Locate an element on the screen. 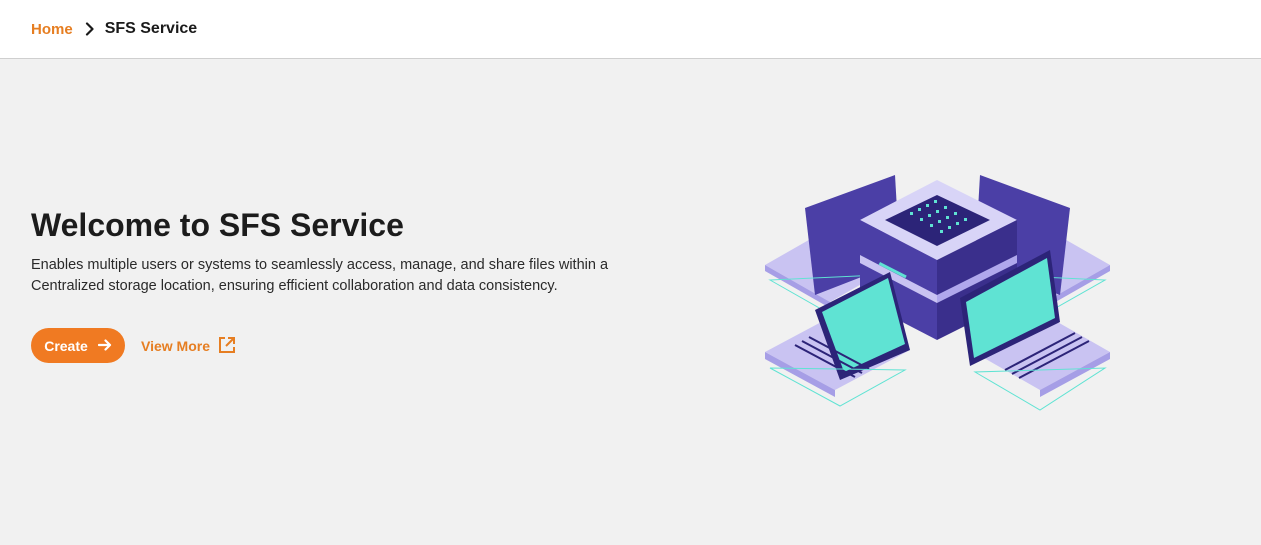 The image size is (1261, 545). view-more-label: View More is located at coordinates (175, 346).